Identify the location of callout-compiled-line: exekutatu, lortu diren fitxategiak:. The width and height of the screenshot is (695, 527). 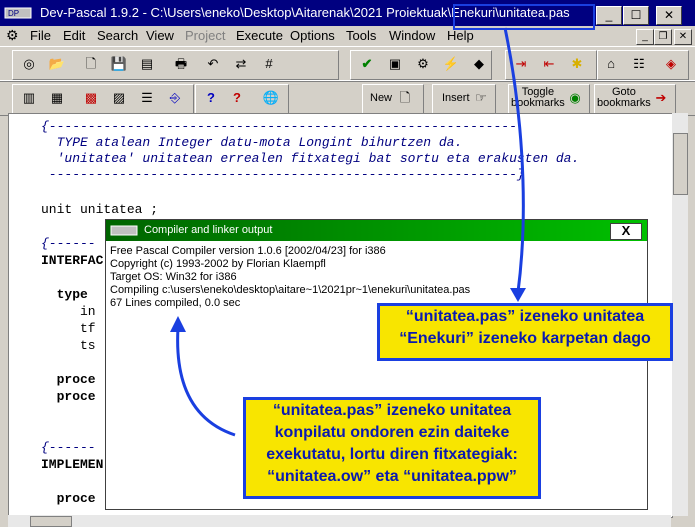
(392, 454).